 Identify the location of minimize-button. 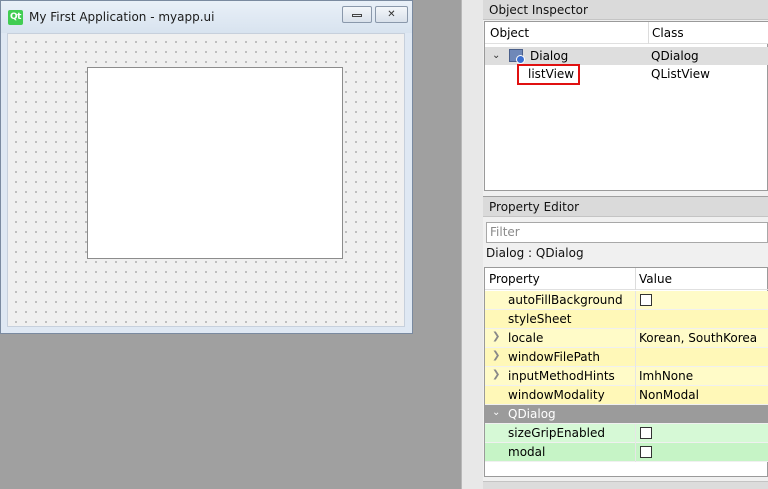
(357, 14).